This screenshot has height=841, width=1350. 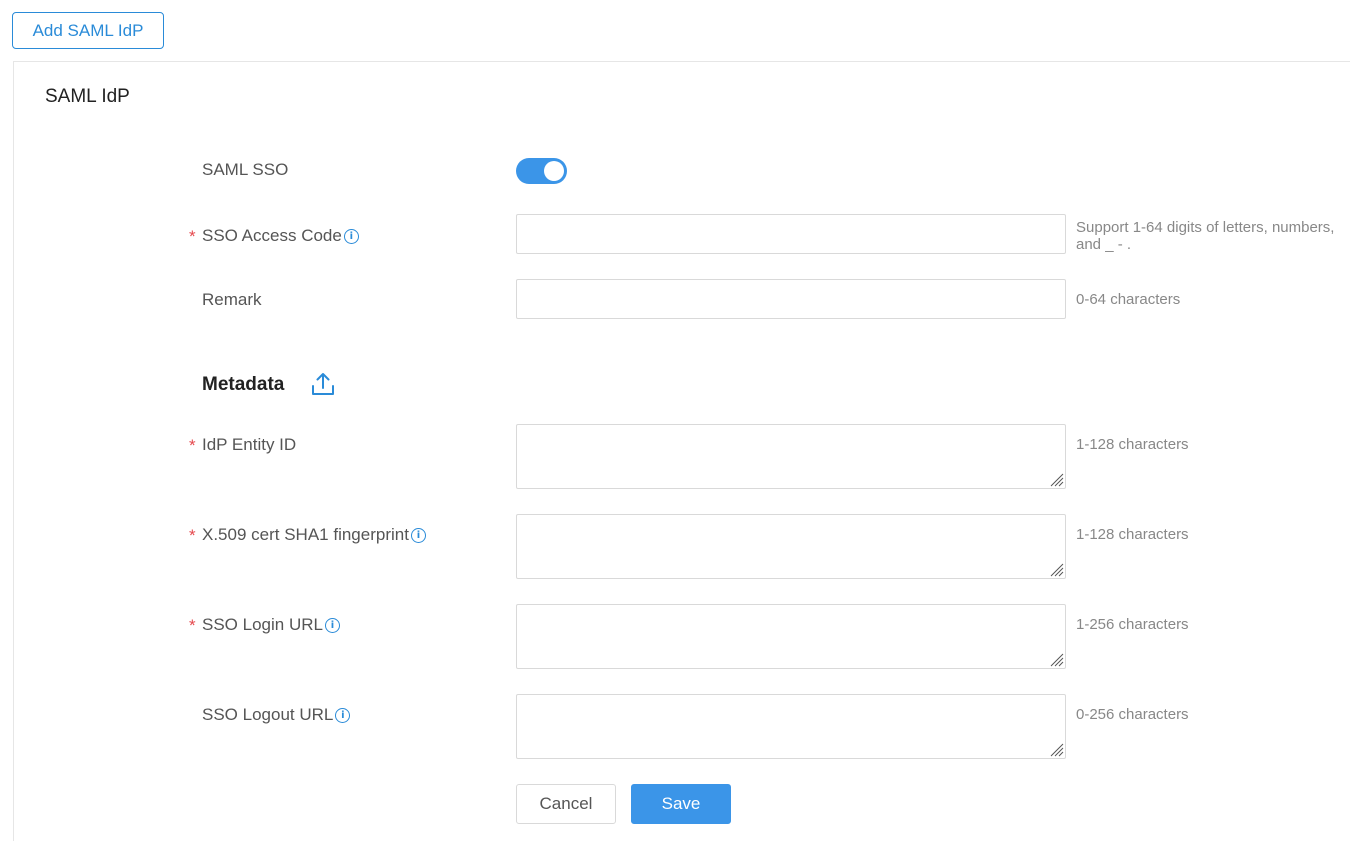 What do you see at coordinates (249, 444) in the screenshot?
I see `idp-entity-id-label: IdP Entity ID` at bounding box center [249, 444].